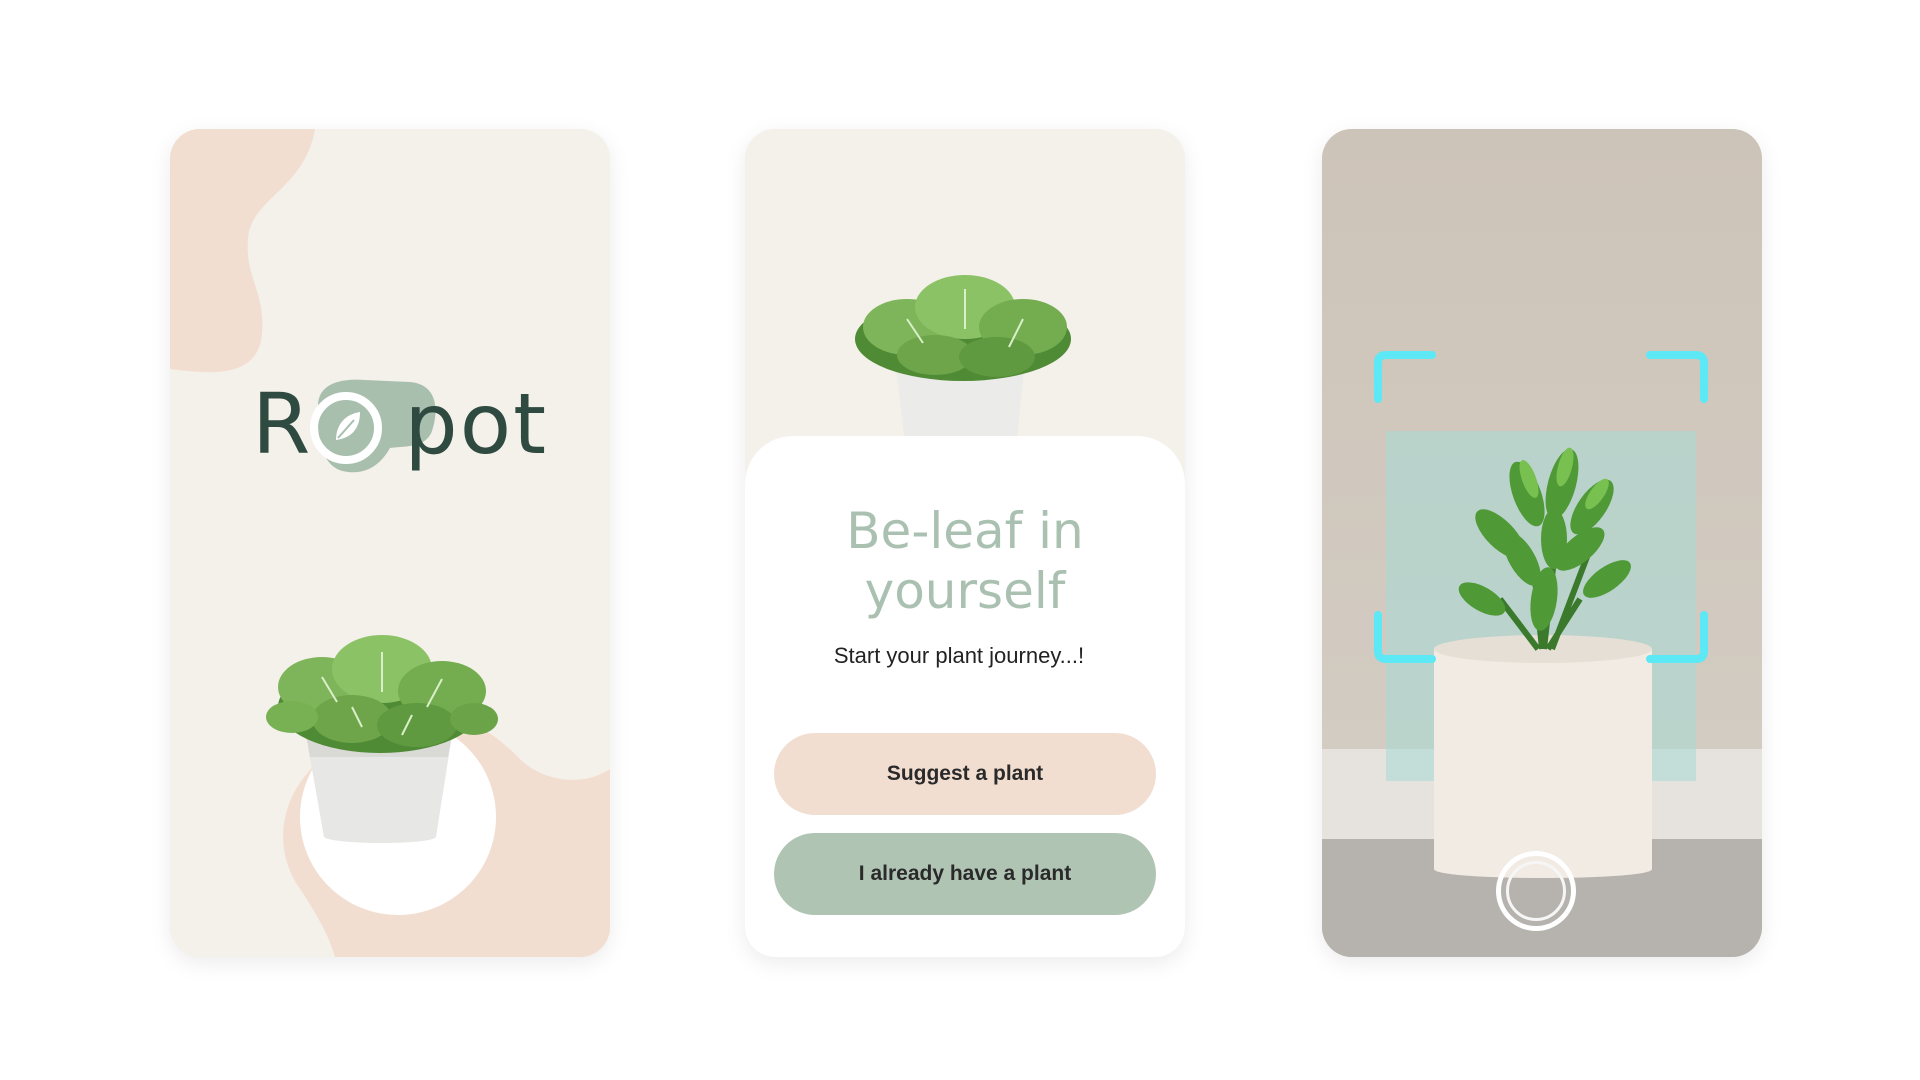 This screenshot has height=1080, width=1920. I want to click on scan-frame-corners, so click(1541, 507).